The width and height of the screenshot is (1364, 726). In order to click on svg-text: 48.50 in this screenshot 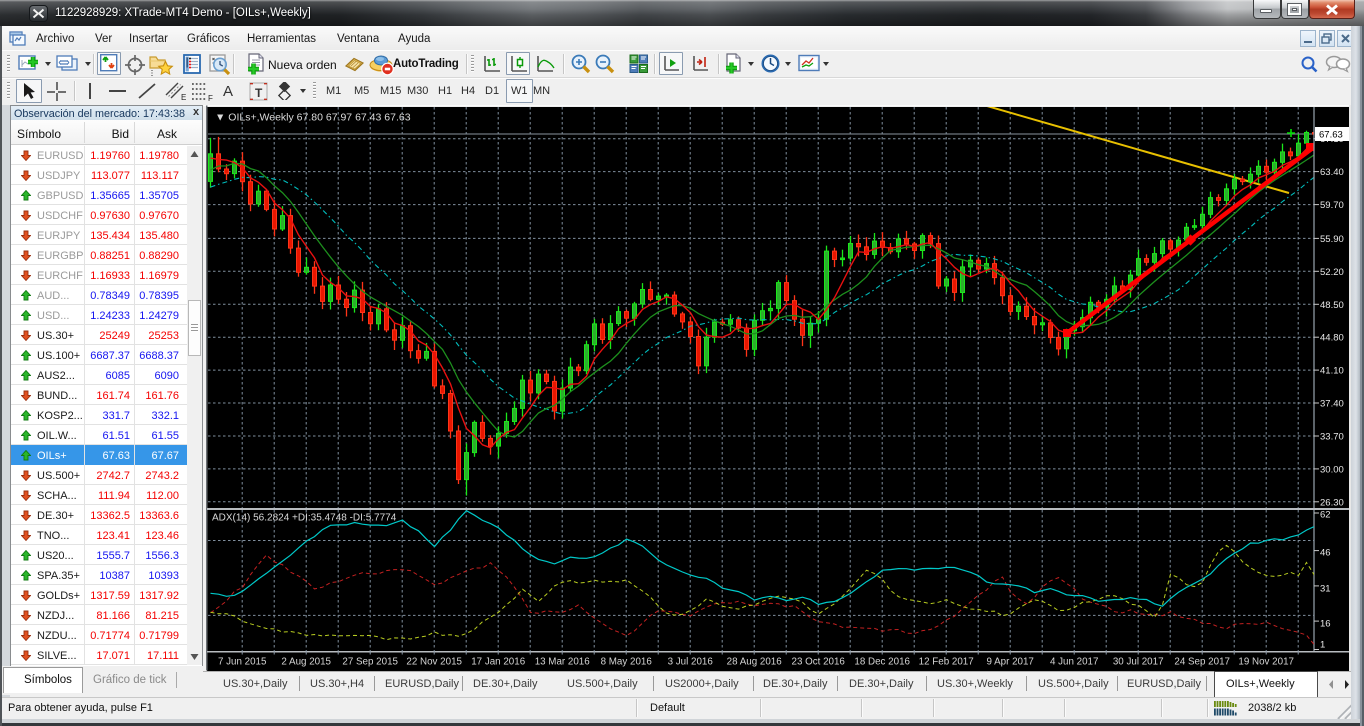, I will do `click(1332, 305)`.